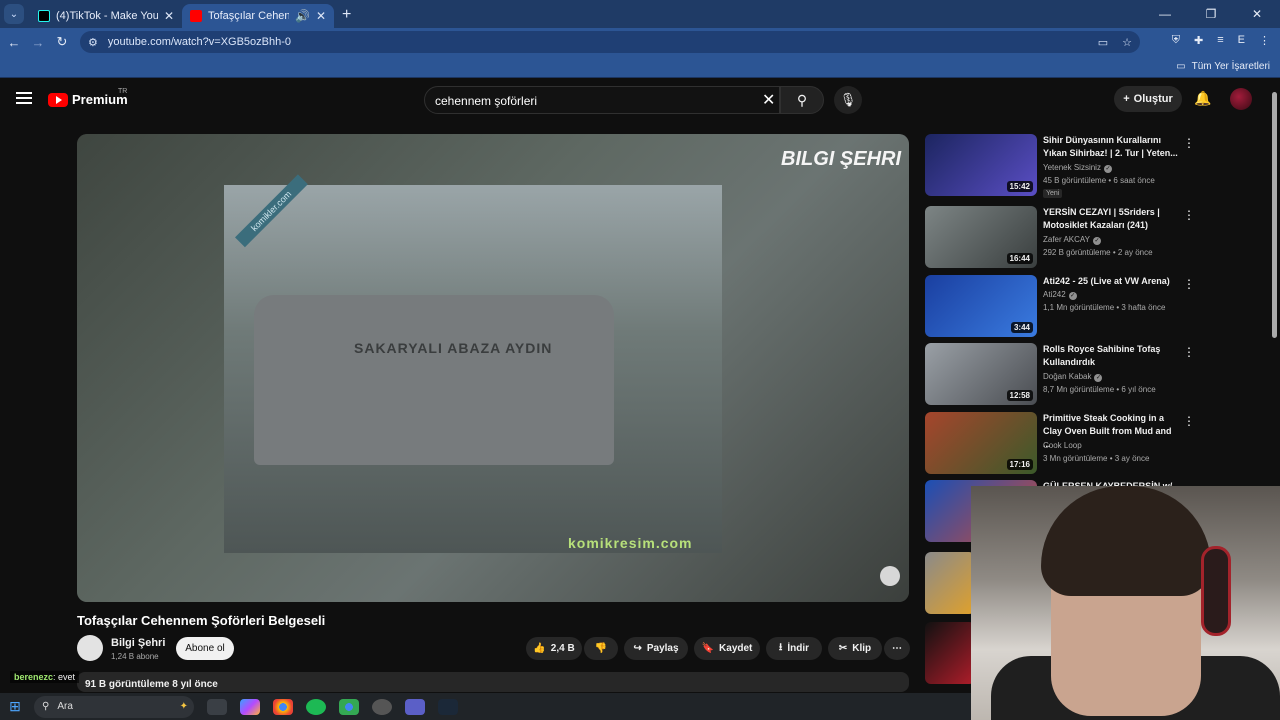 Image resolution: width=1280 pixels, height=720 pixels. Describe the element at coordinates (855, 648) in the screenshot. I see `clip-button: ✂ Klip` at that location.